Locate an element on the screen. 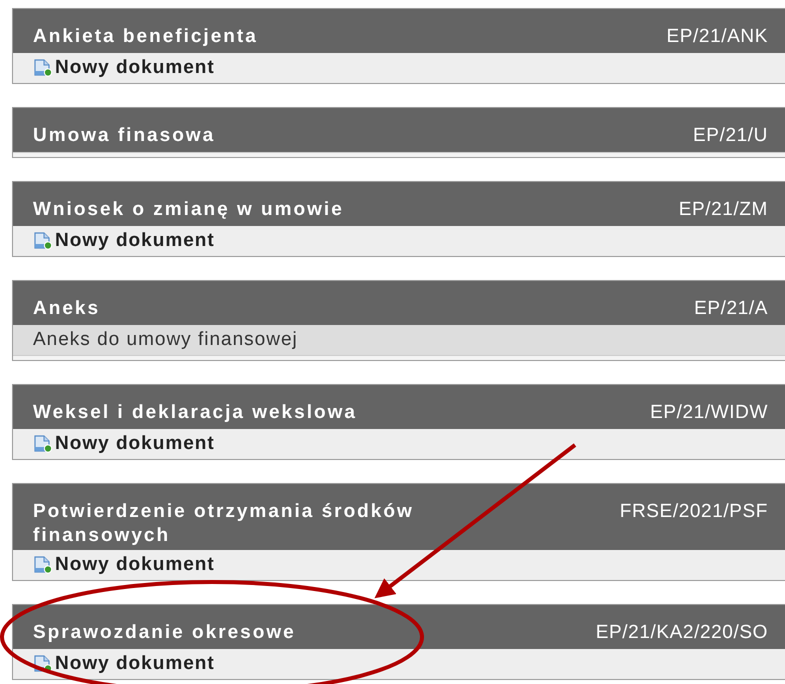 This screenshot has height=684, width=785. panel-title: Umowa finasowa is located at coordinates (124, 136).